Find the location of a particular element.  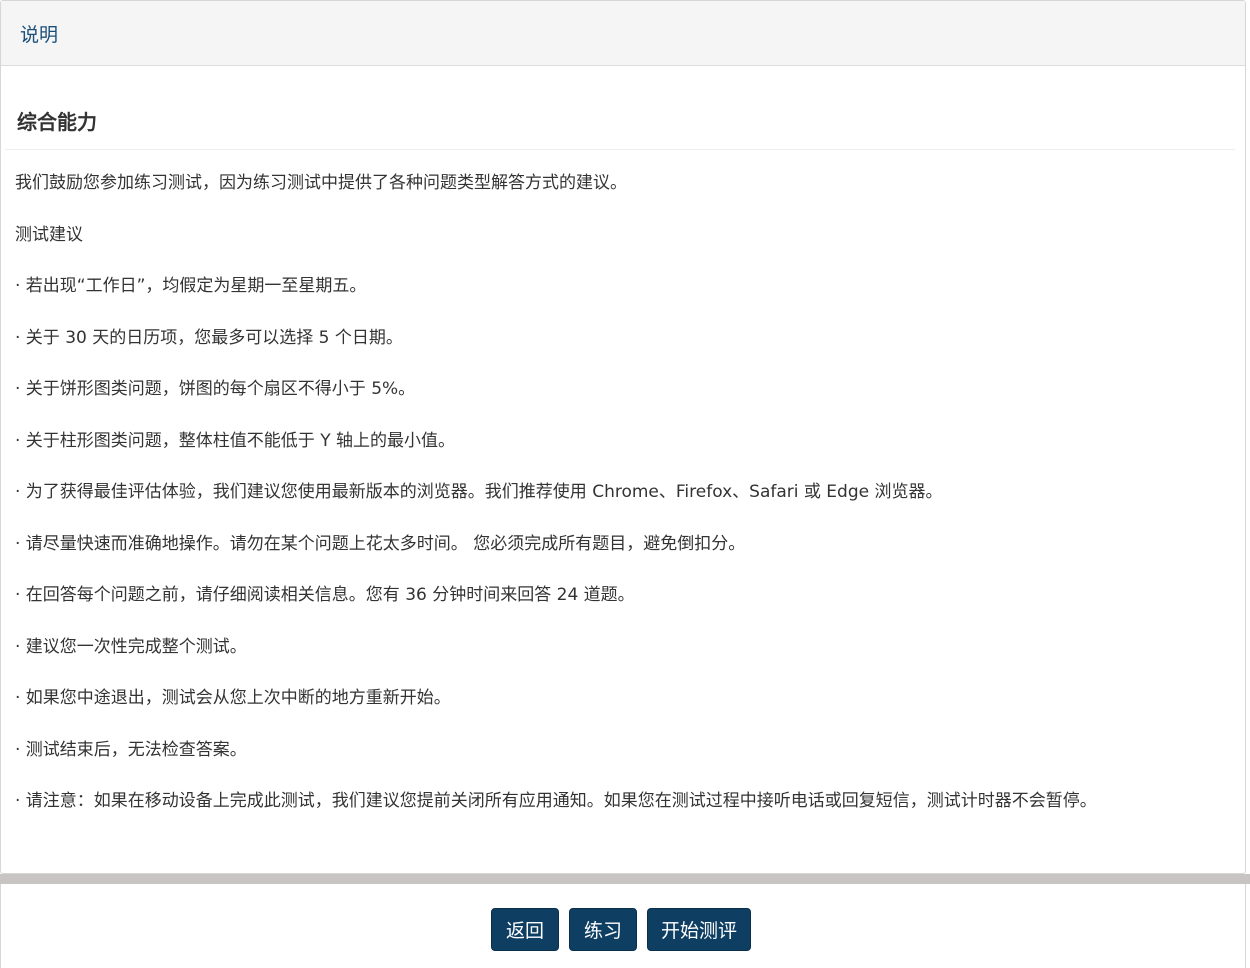

start-assessment-button: 开始测评 is located at coordinates (699, 929).